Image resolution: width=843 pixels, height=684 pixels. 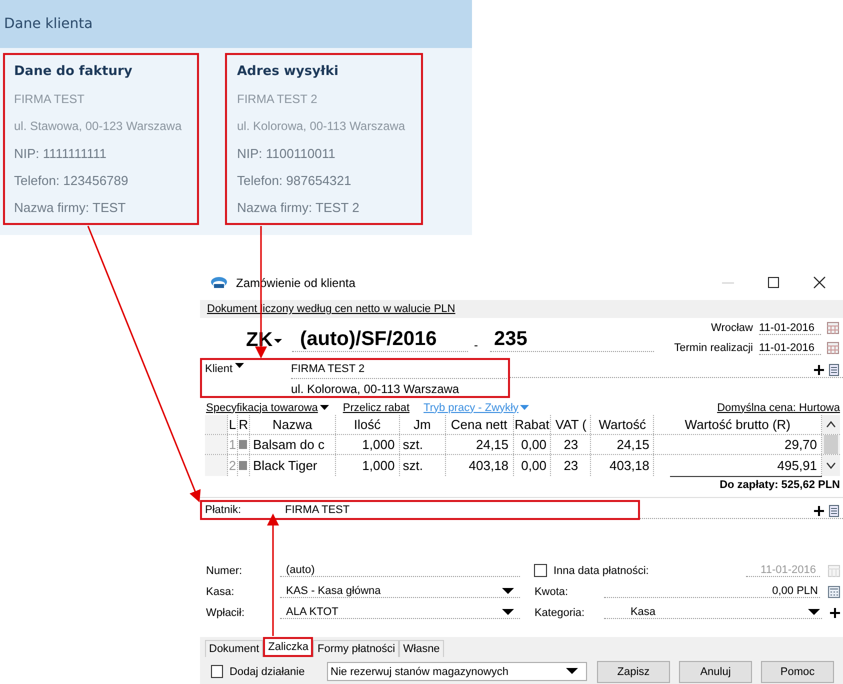 What do you see at coordinates (375, 388) in the screenshot?
I see `client-address: ul. Kolorowa, 00-113 Warszawa` at bounding box center [375, 388].